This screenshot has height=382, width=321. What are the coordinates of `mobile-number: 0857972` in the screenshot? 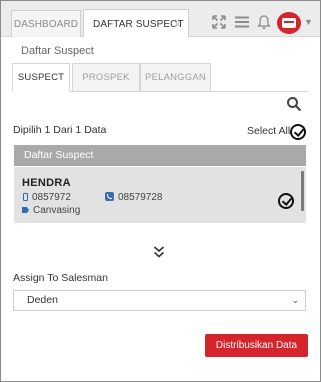 It's located at (51, 197).